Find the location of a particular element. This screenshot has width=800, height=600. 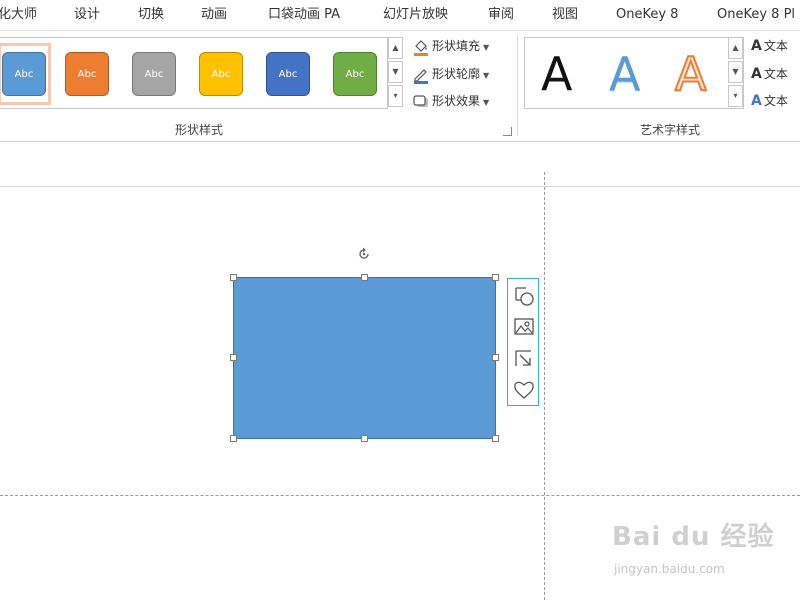

heart-icon is located at coordinates (524, 390).